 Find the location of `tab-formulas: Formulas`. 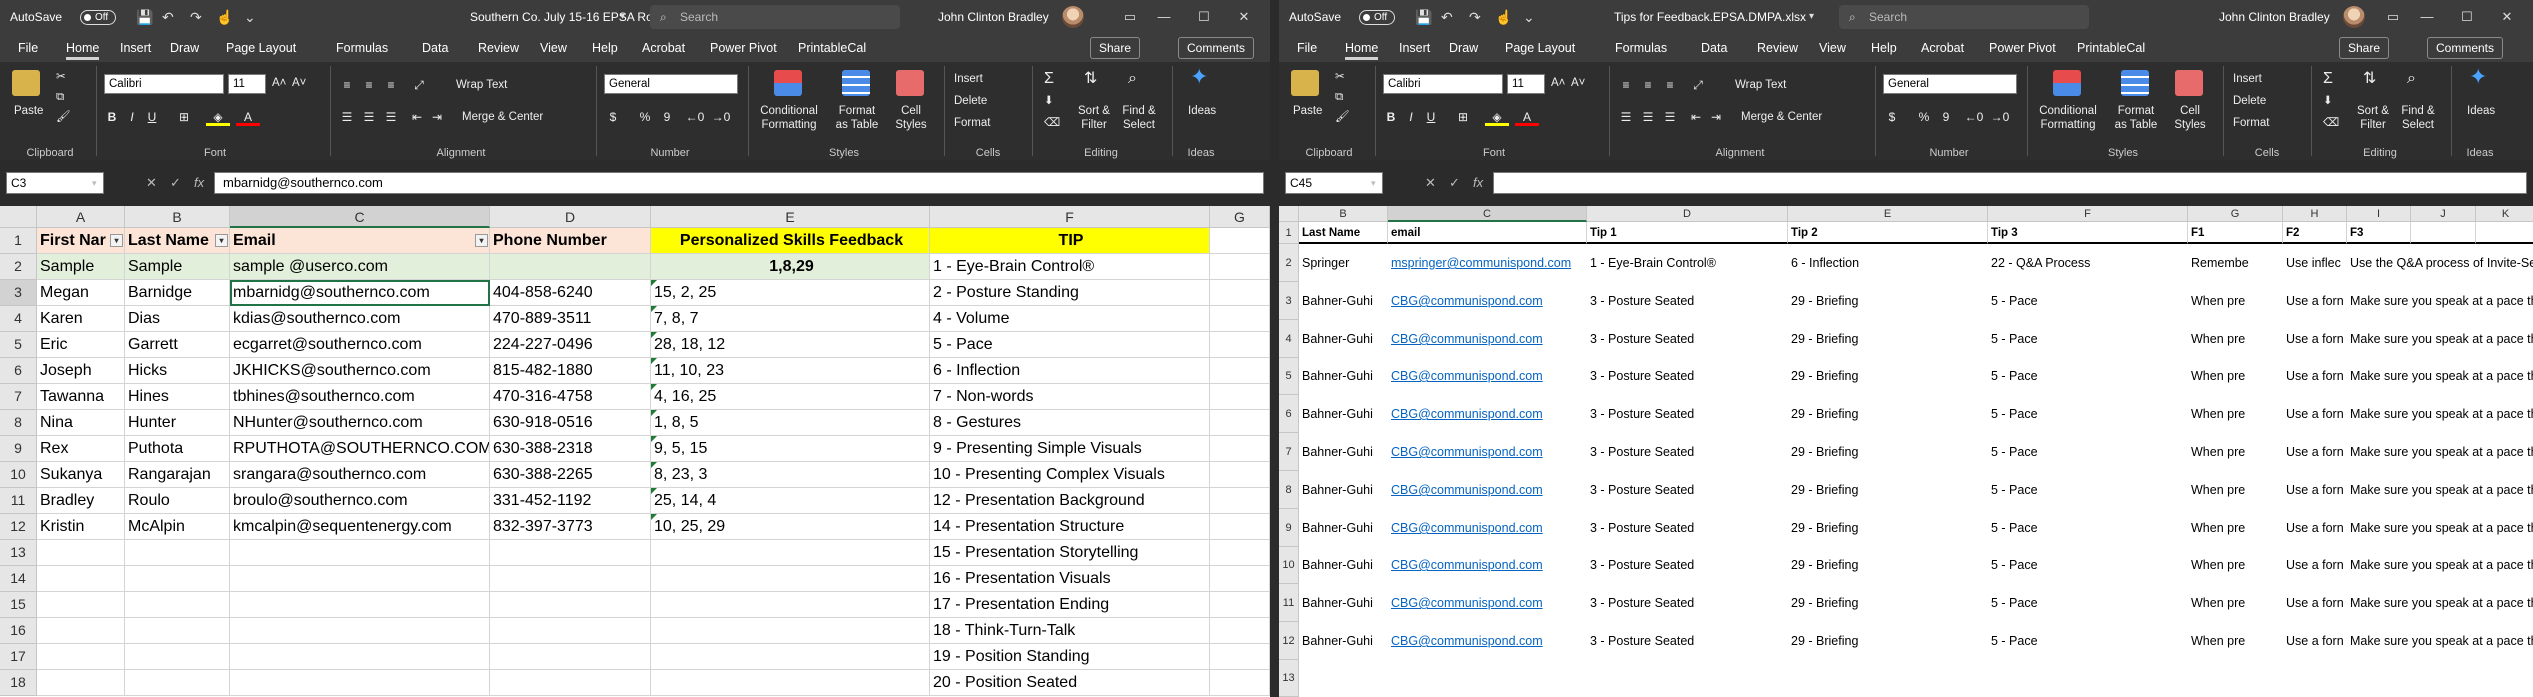

tab-formulas: Formulas is located at coordinates (362, 48).